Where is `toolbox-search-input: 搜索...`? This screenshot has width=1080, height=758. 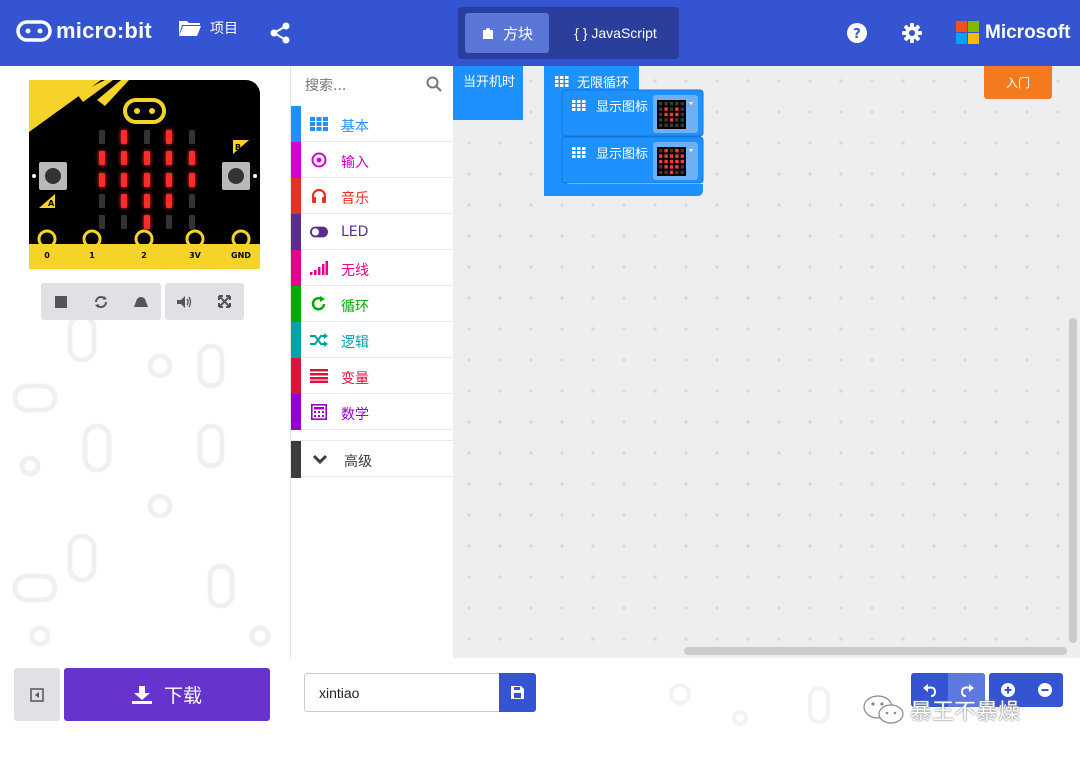 toolbox-search-input: 搜索... is located at coordinates (372, 85).